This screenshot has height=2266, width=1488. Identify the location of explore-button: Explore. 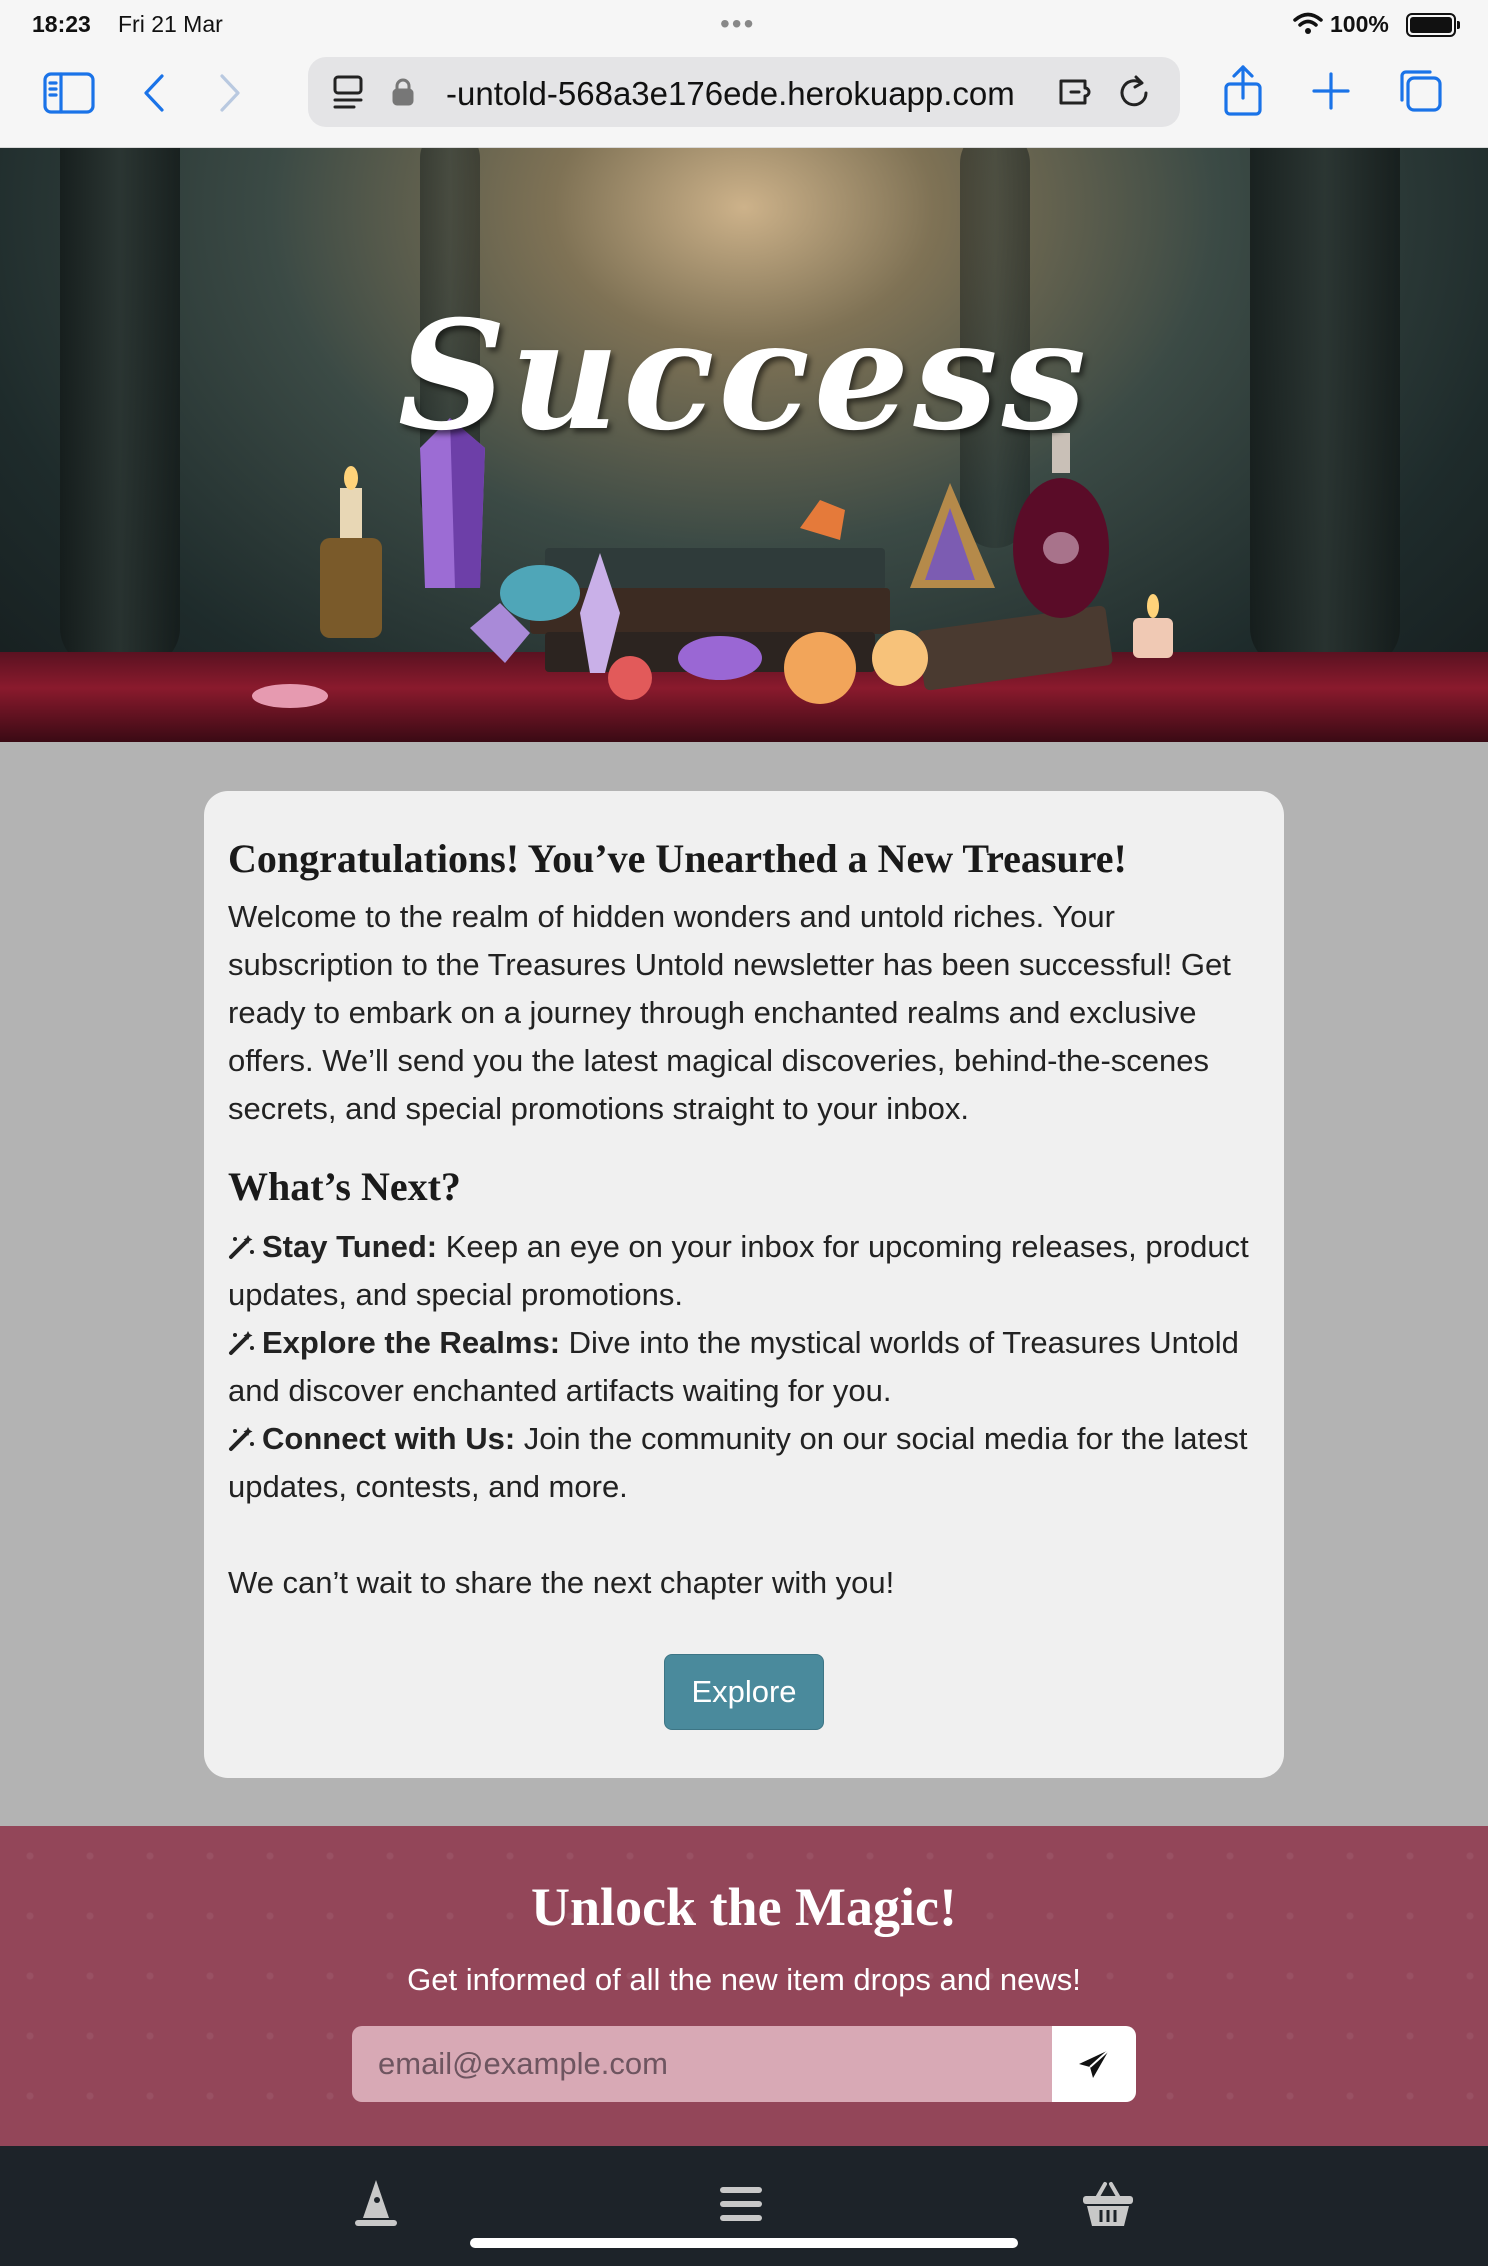
(744, 1692).